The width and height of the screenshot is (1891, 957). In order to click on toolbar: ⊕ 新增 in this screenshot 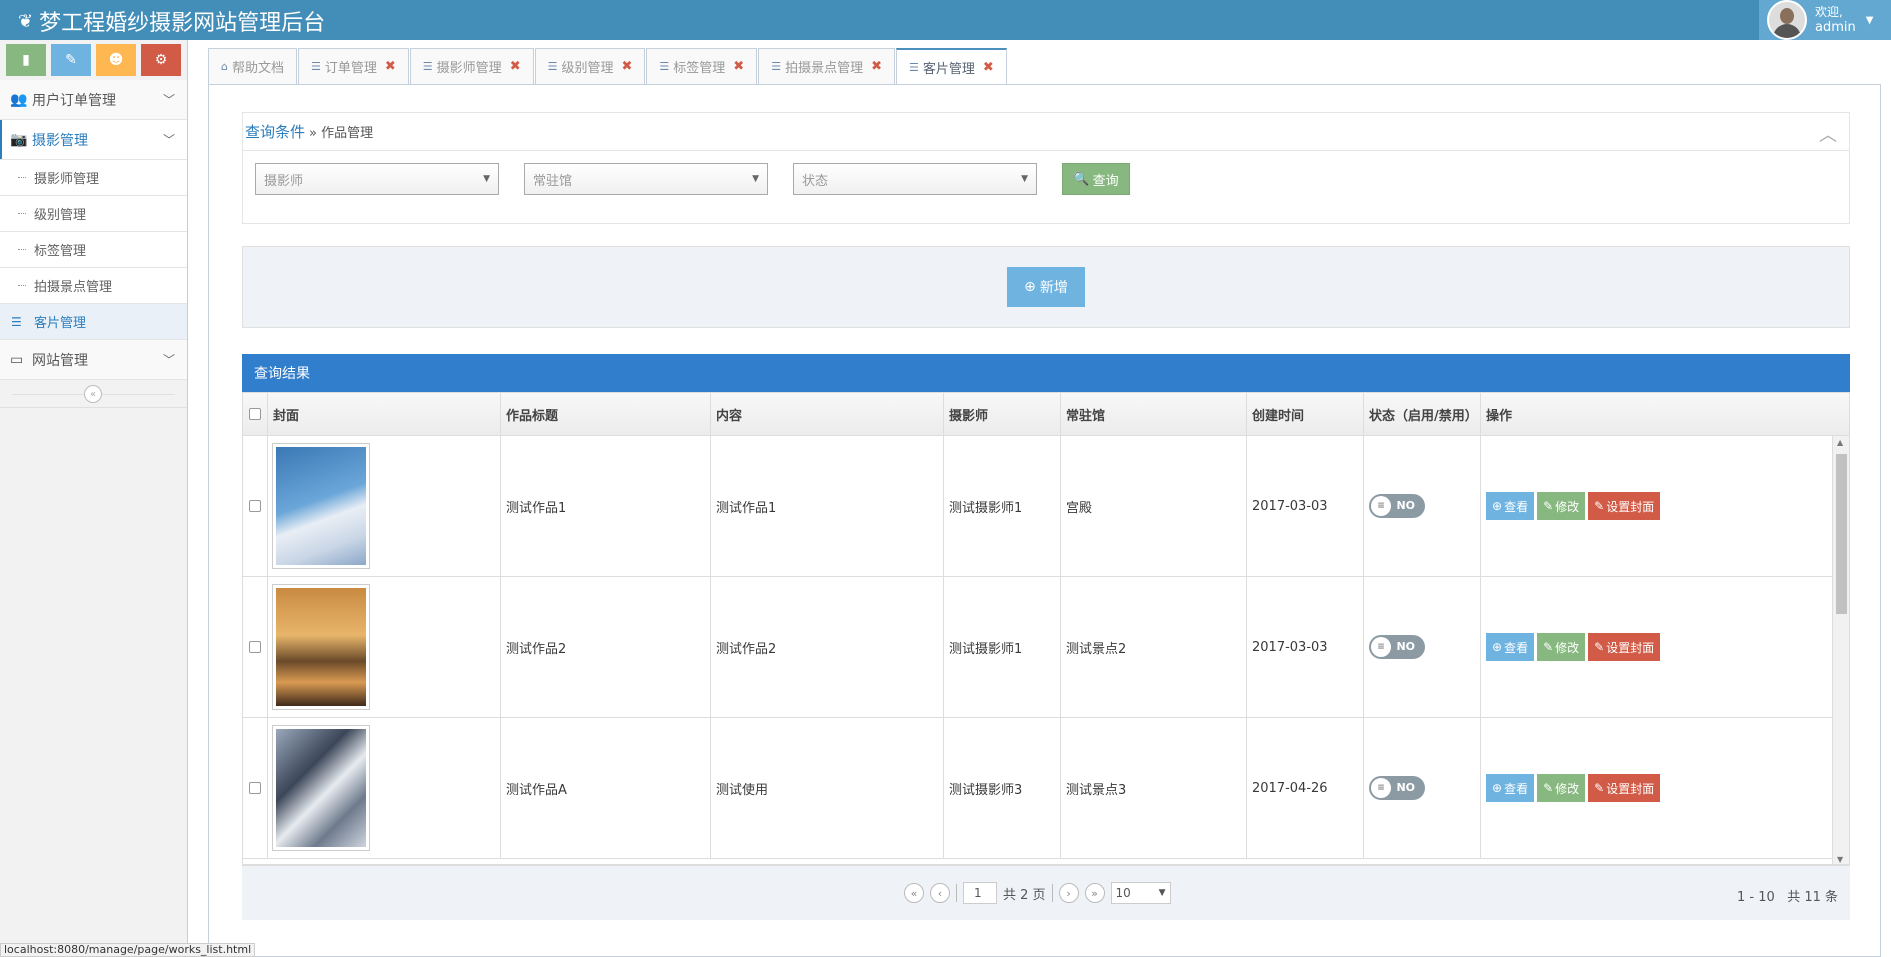, I will do `click(1046, 287)`.